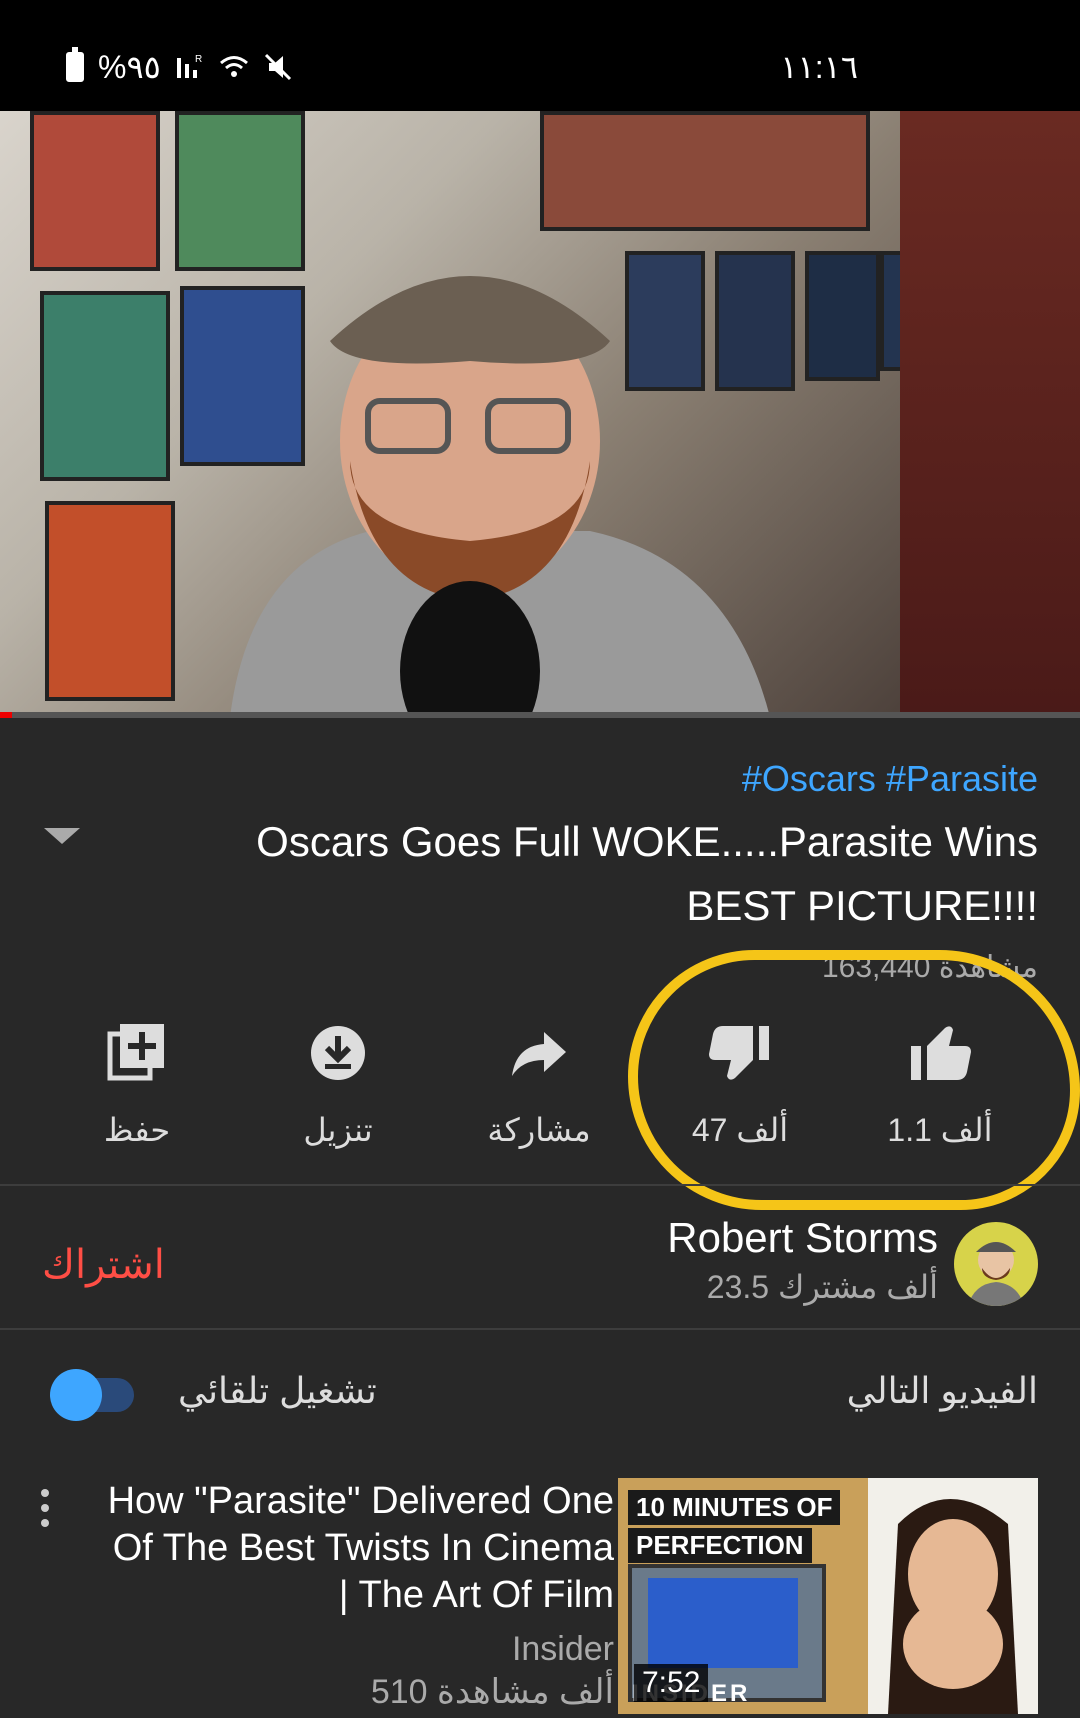  What do you see at coordinates (539, 1130) in the screenshot?
I see `share-label: مشاركة` at bounding box center [539, 1130].